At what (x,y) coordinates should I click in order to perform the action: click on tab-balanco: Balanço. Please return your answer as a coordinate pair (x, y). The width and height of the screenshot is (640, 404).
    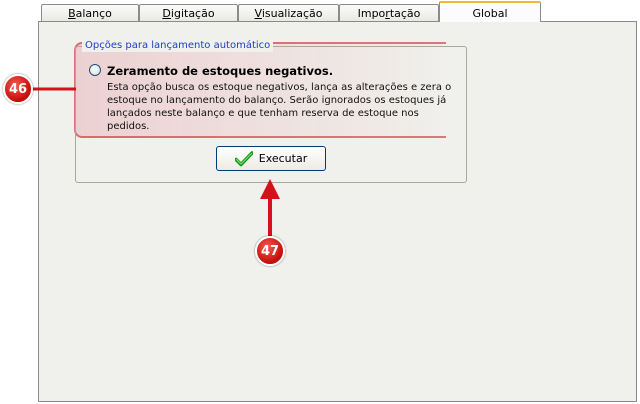
    Looking at the image, I should click on (90, 12).